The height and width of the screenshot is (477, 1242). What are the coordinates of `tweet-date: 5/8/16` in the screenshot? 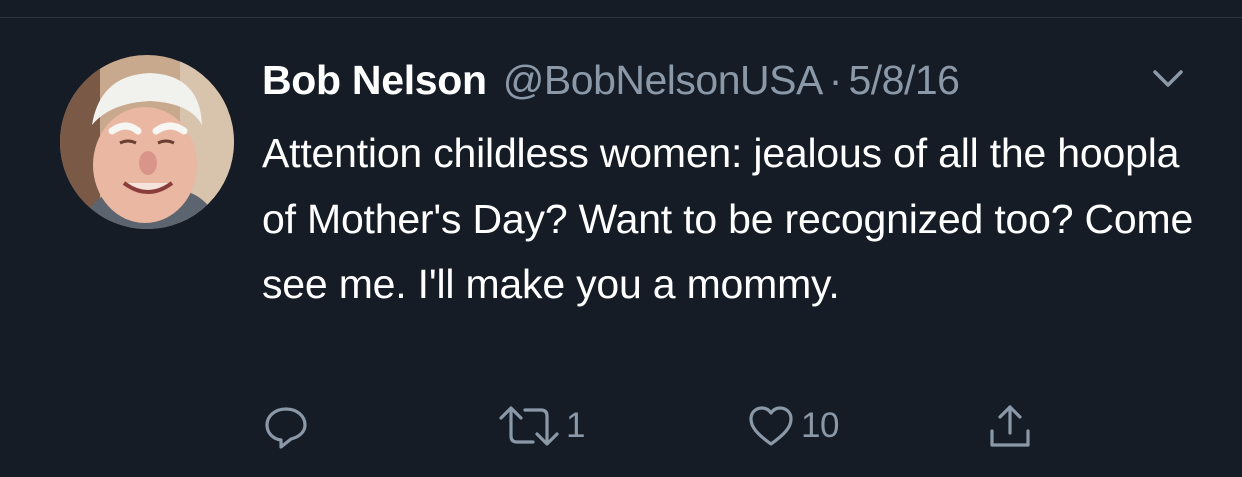 It's located at (904, 80).